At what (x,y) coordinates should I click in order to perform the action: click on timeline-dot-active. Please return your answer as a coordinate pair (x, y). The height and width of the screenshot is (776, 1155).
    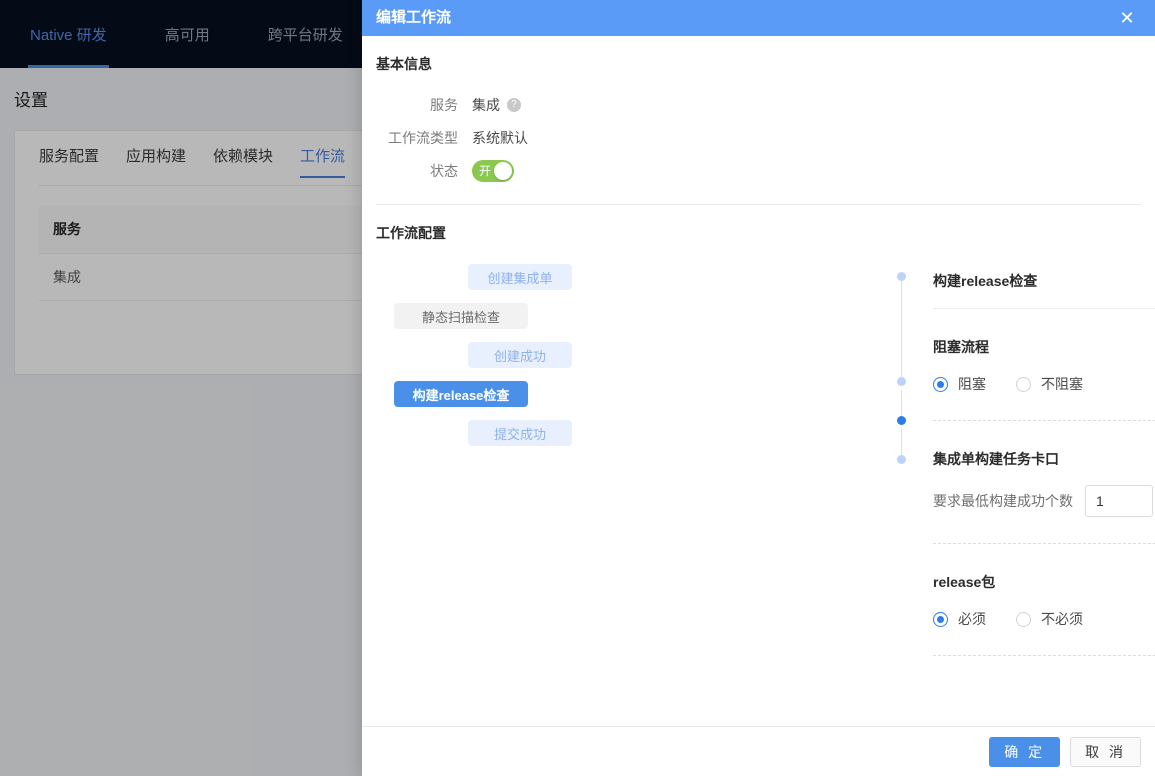
    Looking at the image, I should click on (901, 420).